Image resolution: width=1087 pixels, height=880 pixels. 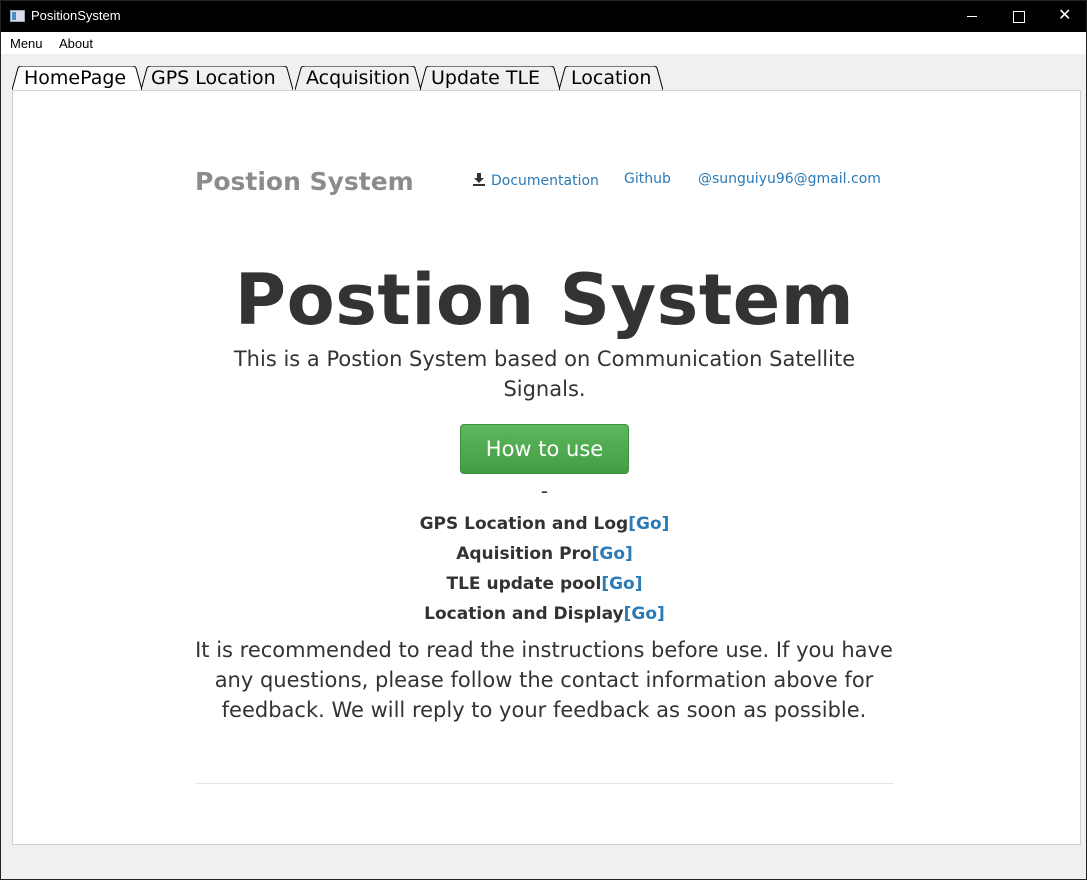 What do you see at coordinates (545, 181) in the screenshot?
I see `documentation-link: Documentation` at bounding box center [545, 181].